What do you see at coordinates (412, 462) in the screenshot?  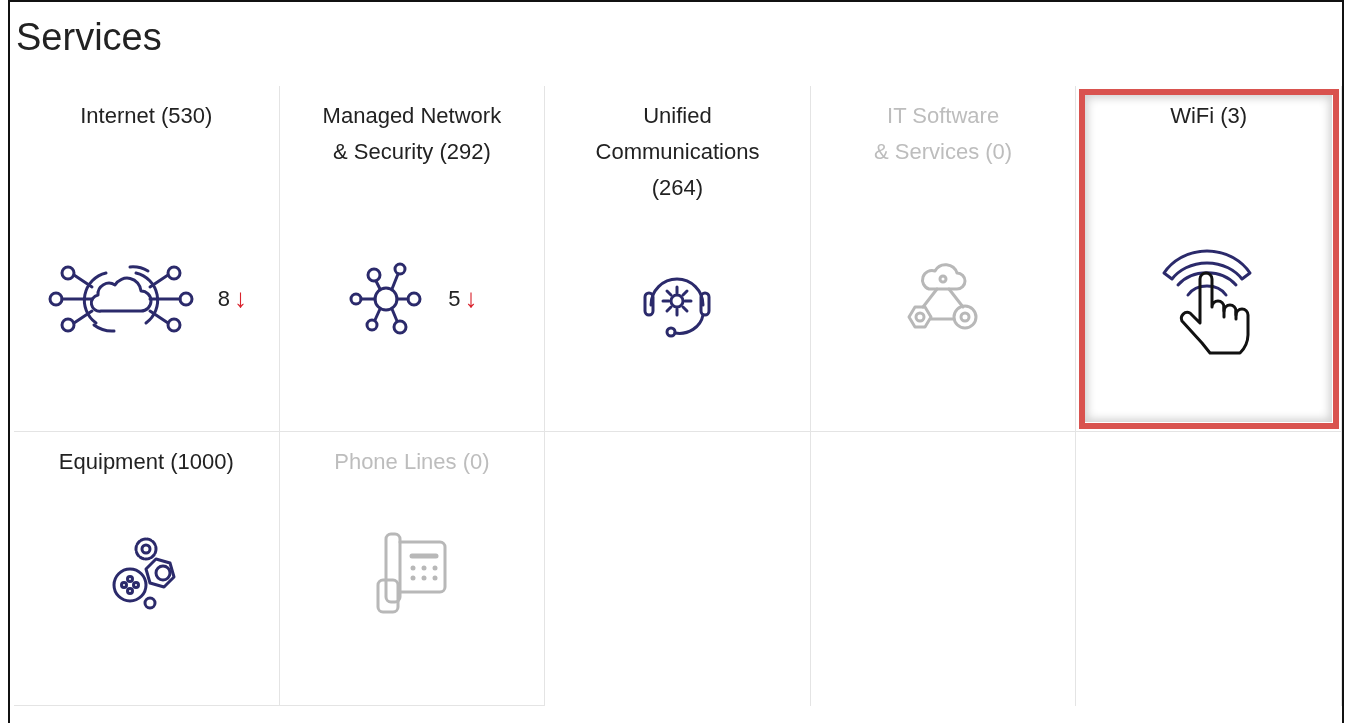 I see `service-label: Phone Lines (0)` at bounding box center [412, 462].